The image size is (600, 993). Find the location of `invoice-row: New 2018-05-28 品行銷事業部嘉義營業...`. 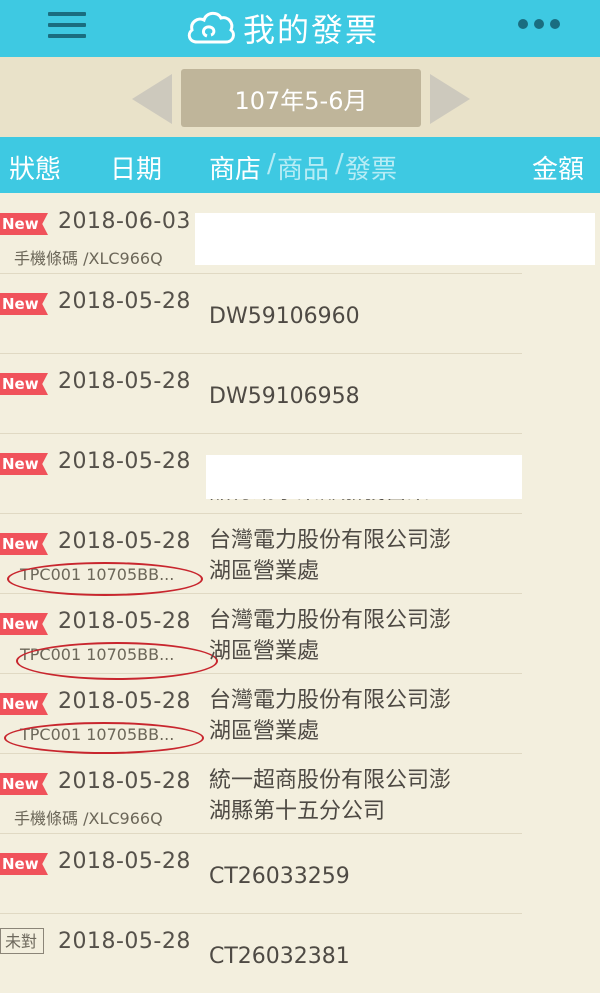

invoice-row: New 2018-05-28 品行銷事業部嘉義營業... is located at coordinates (261, 473).